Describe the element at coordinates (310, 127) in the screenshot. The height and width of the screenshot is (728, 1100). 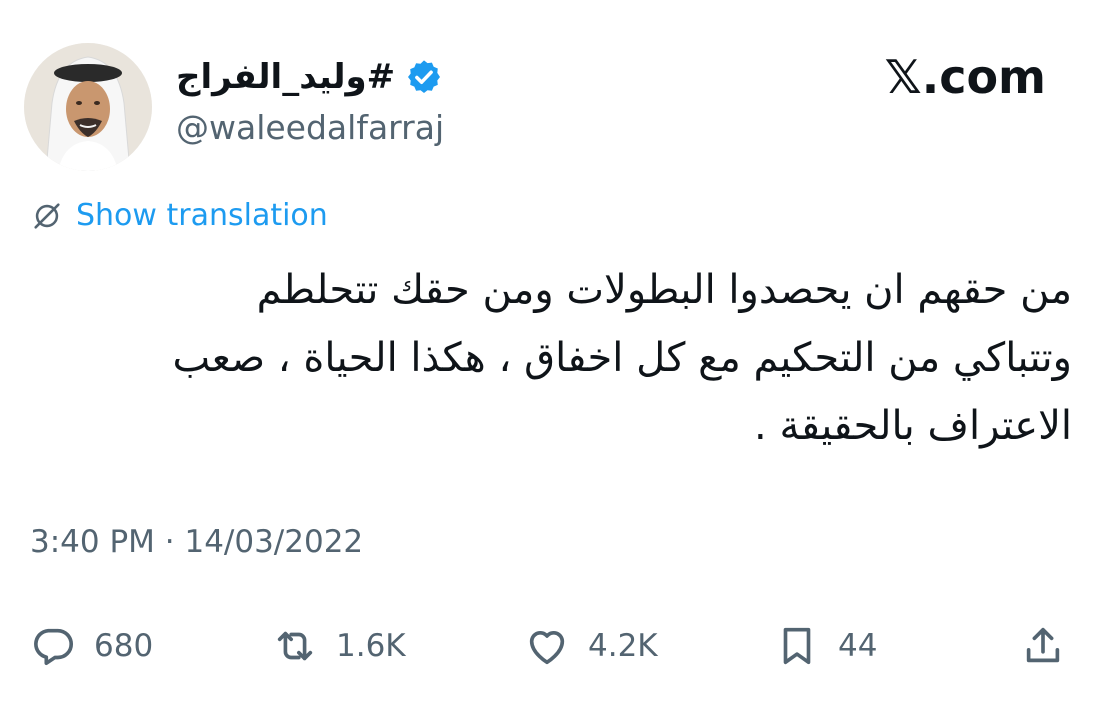
I see `user-handle: @waleedalfarraj` at that location.